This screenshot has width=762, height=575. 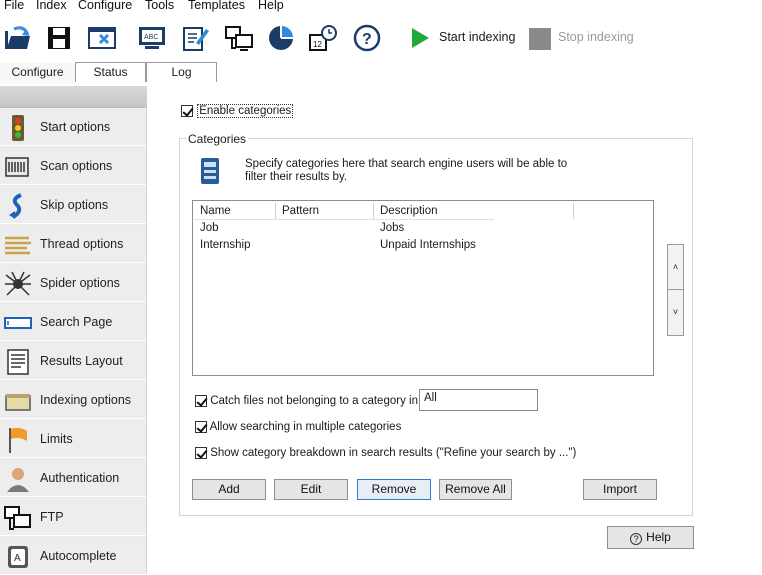 What do you see at coordinates (51, 6) in the screenshot?
I see `menu-index: Index` at bounding box center [51, 6].